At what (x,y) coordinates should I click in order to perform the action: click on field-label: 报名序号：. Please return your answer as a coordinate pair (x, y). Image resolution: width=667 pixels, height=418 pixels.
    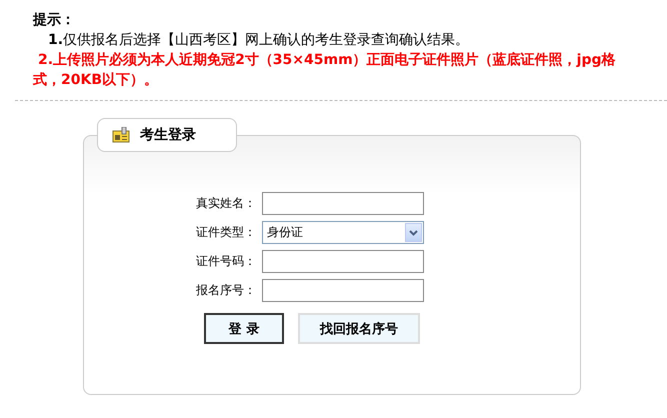
    Looking at the image, I should click on (226, 290).